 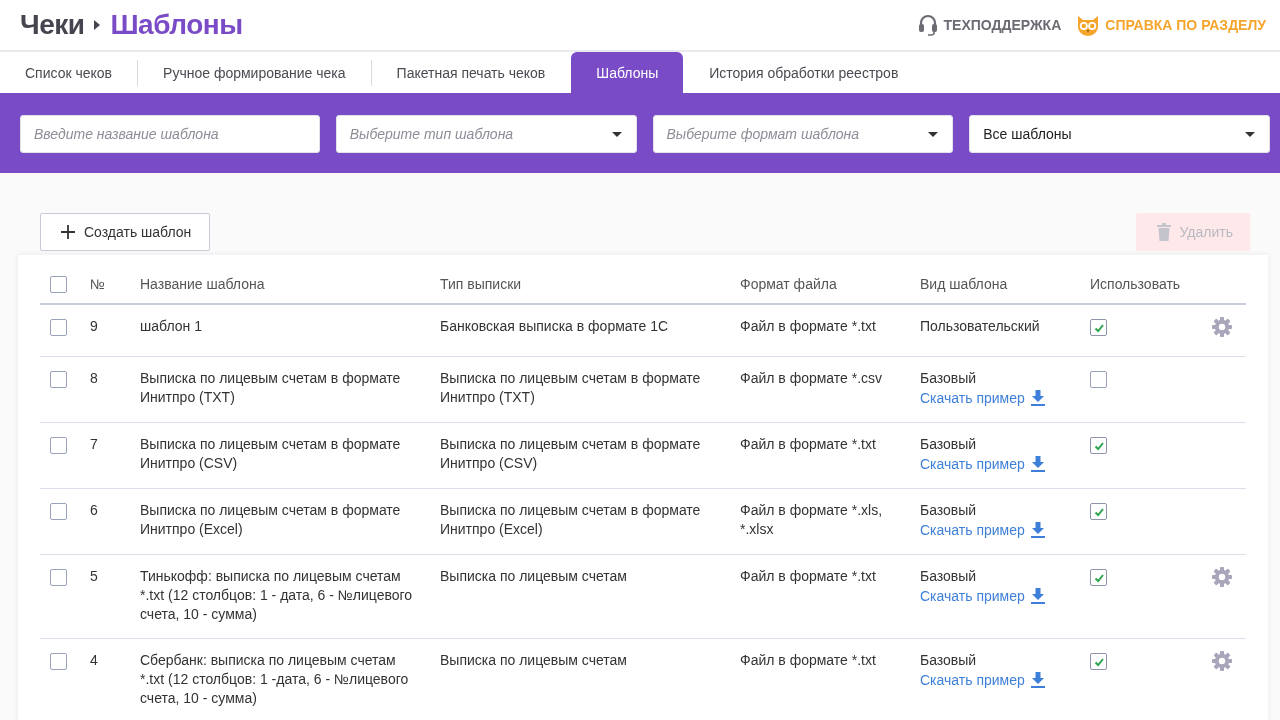 I want to click on table-cell: 5, so click(x=94, y=576).